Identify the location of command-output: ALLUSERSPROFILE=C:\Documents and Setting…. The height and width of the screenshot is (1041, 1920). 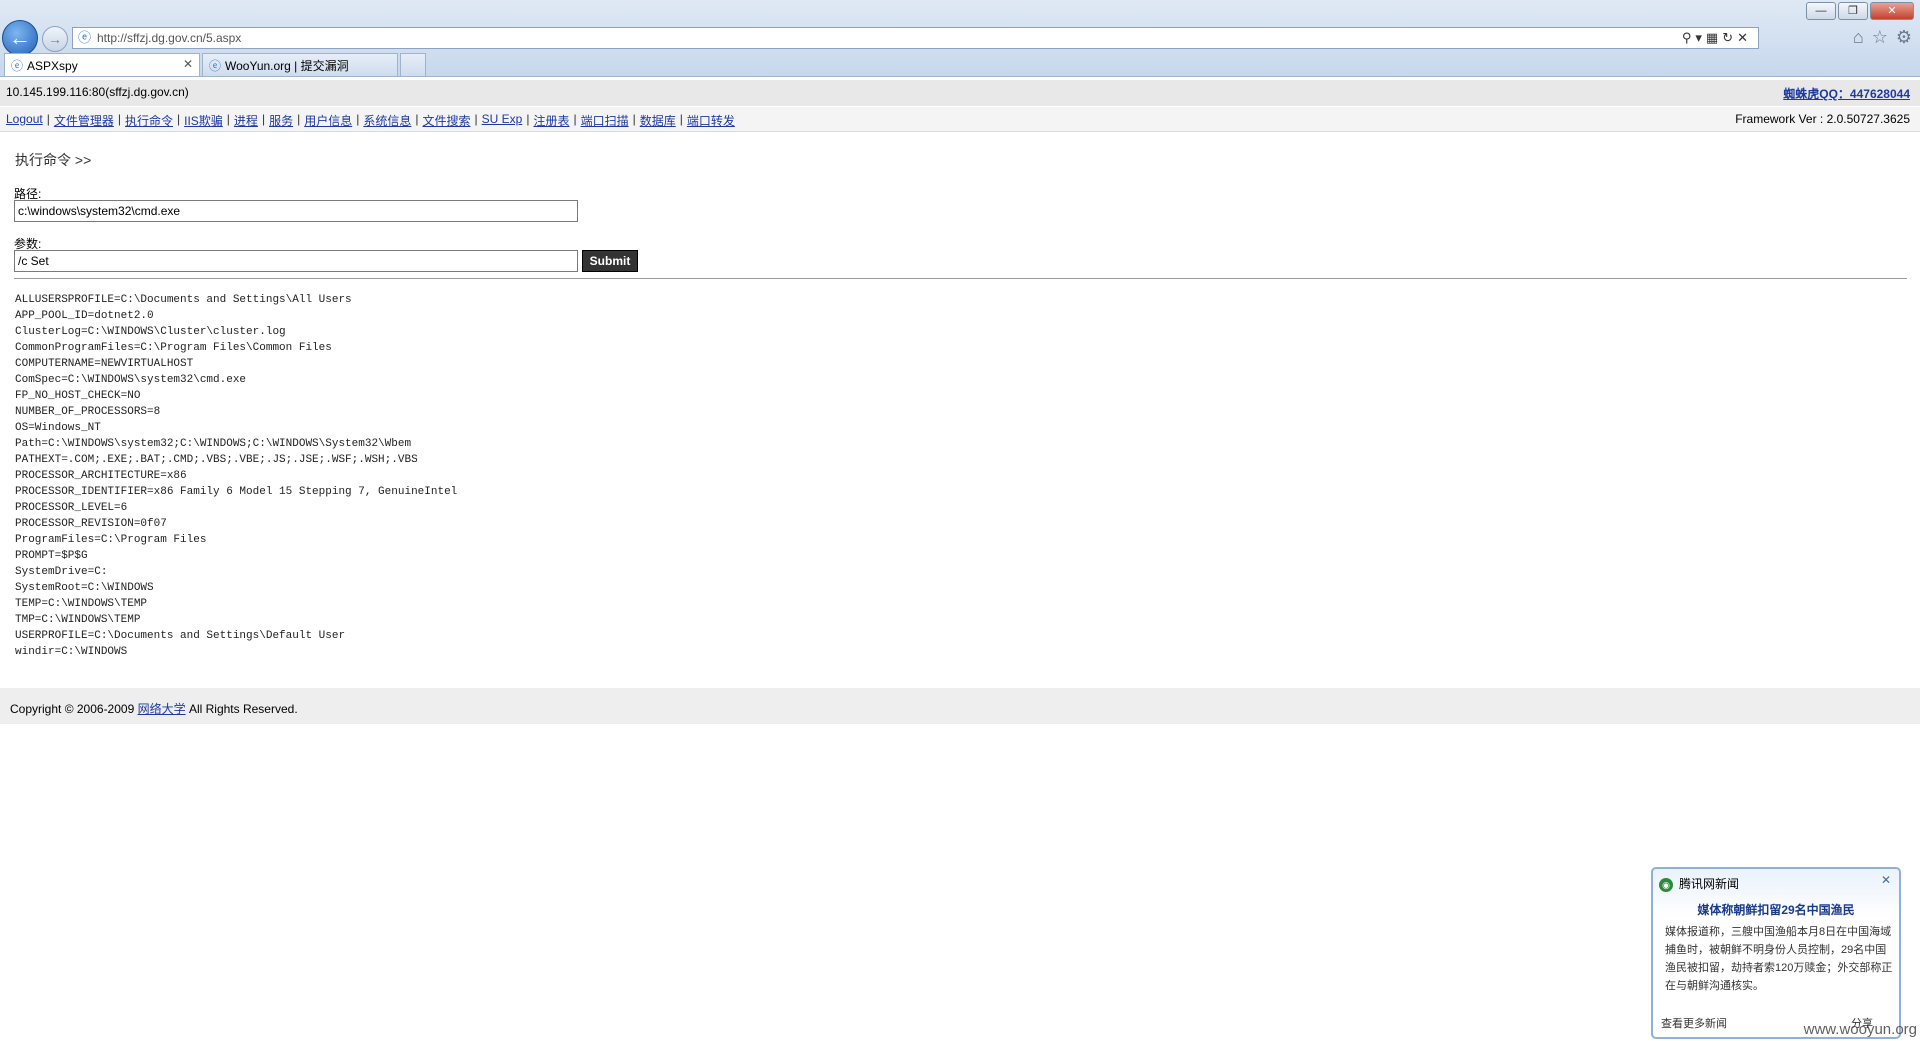
(236, 476).